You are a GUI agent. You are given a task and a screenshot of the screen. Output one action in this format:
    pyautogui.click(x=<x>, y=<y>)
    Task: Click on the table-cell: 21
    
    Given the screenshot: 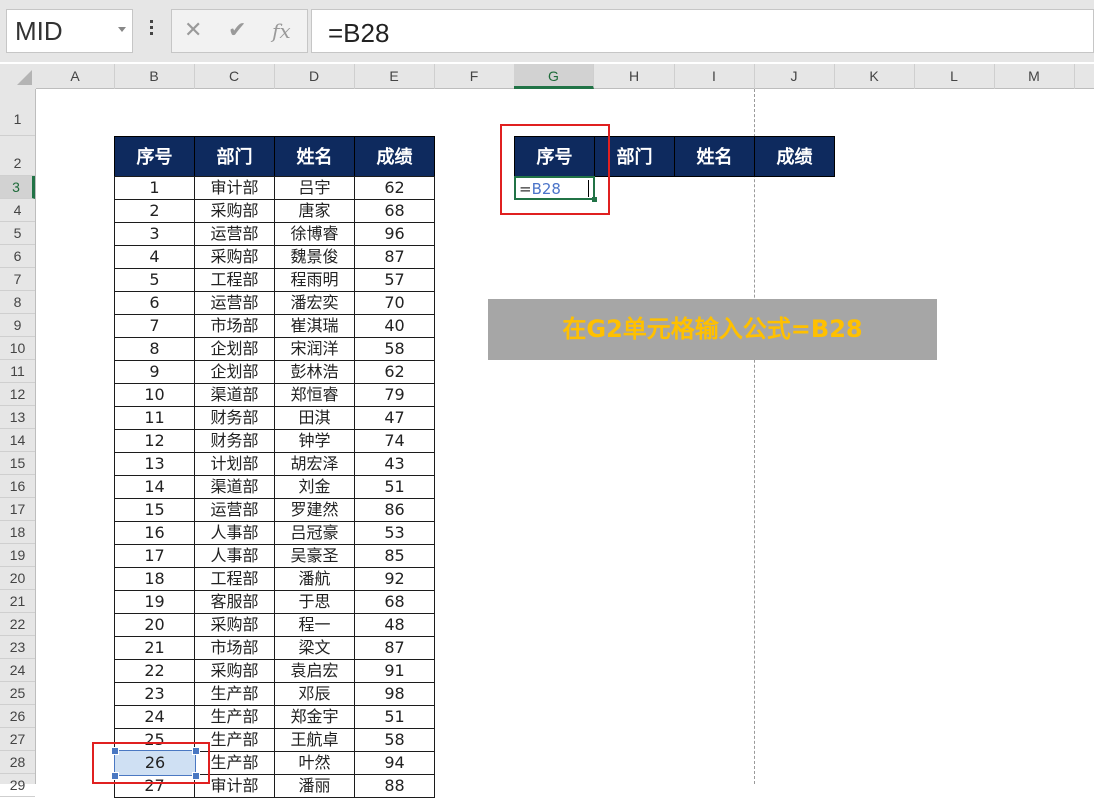 What is the action you would take?
    pyautogui.click(x=154, y=648)
    